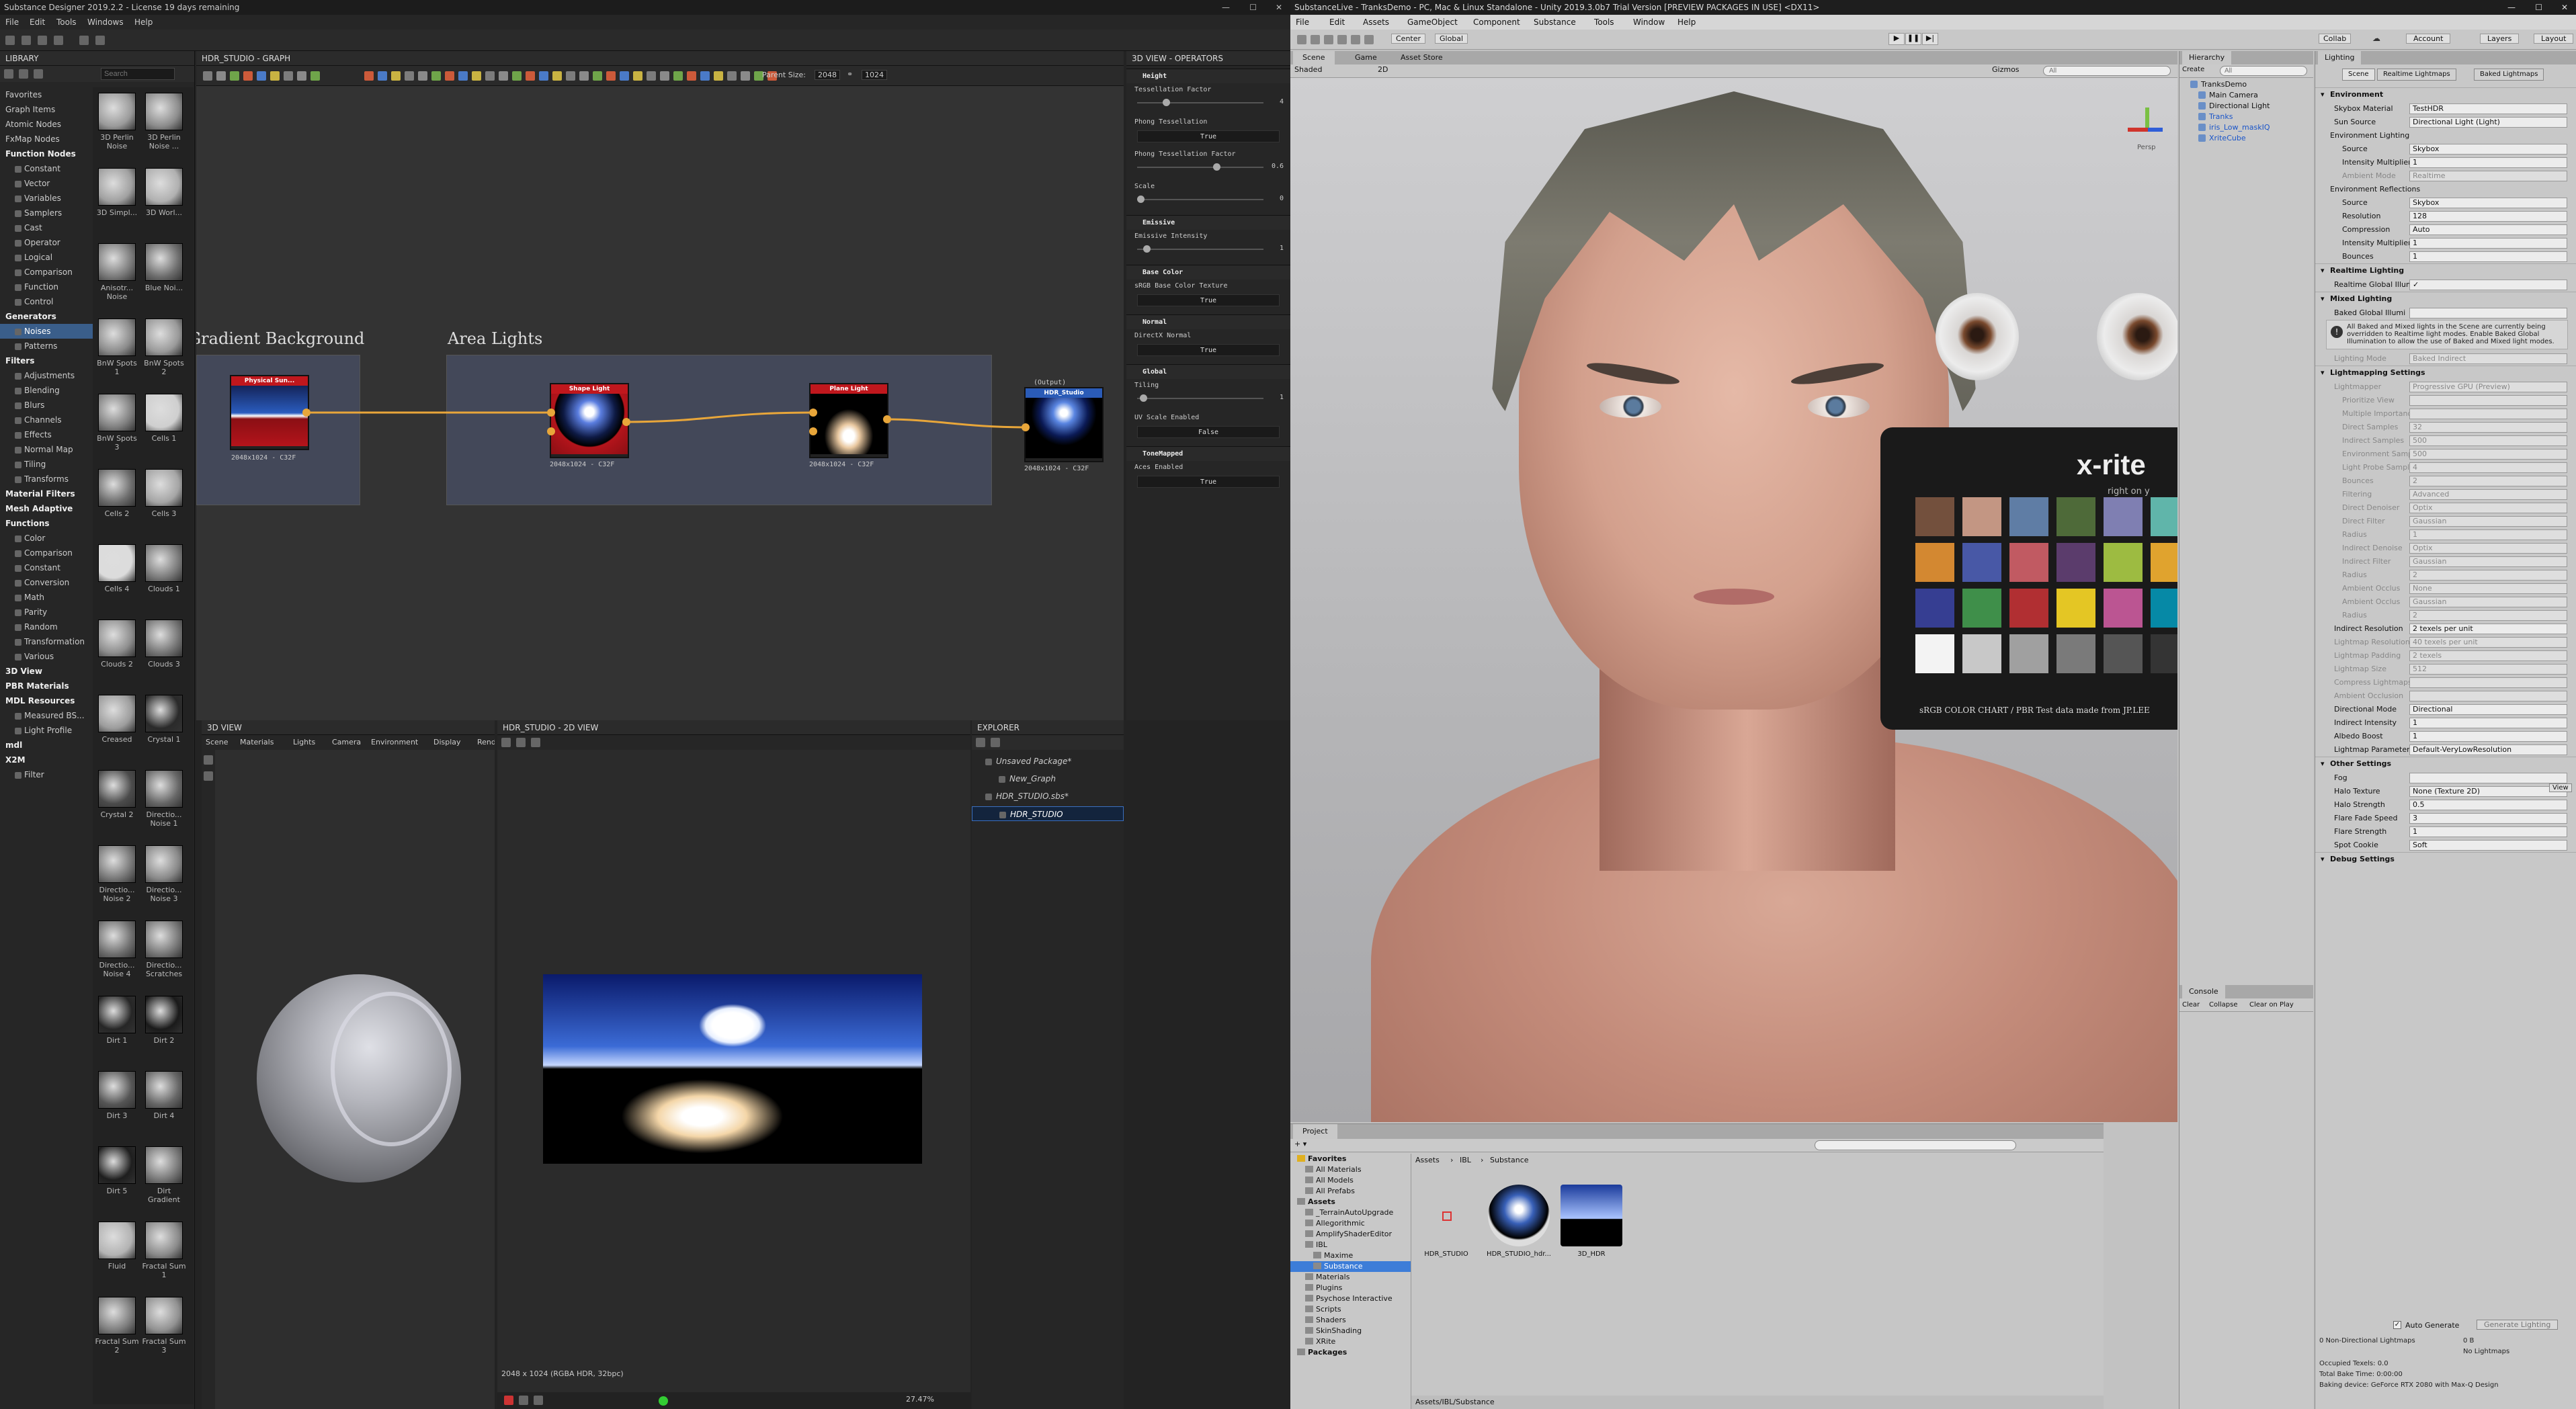 The width and height of the screenshot is (2576, 1409). What do you see at coordinates (1342, 39) in the screenshot?
I see `scale-tool-icon` at bounding box center [1342, 39].